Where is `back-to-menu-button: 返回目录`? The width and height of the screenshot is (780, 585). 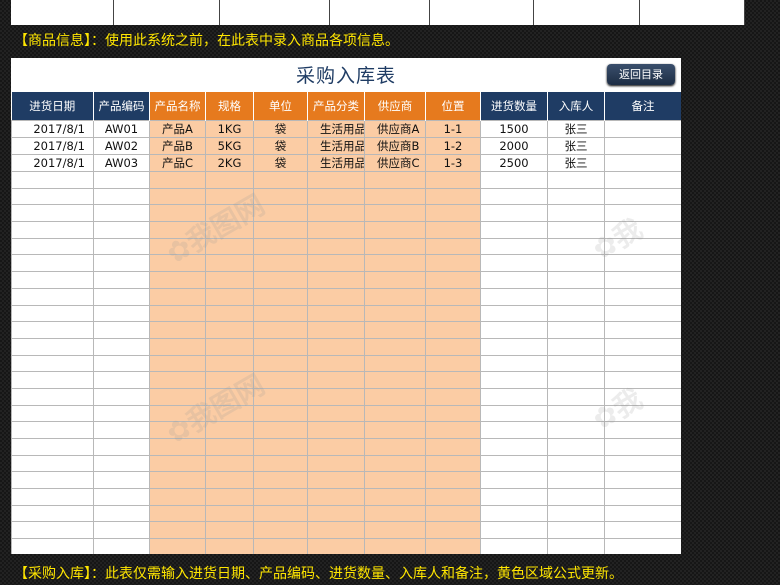
back-to-menu-button: 返回目录 is located at coordinates (641, 74).